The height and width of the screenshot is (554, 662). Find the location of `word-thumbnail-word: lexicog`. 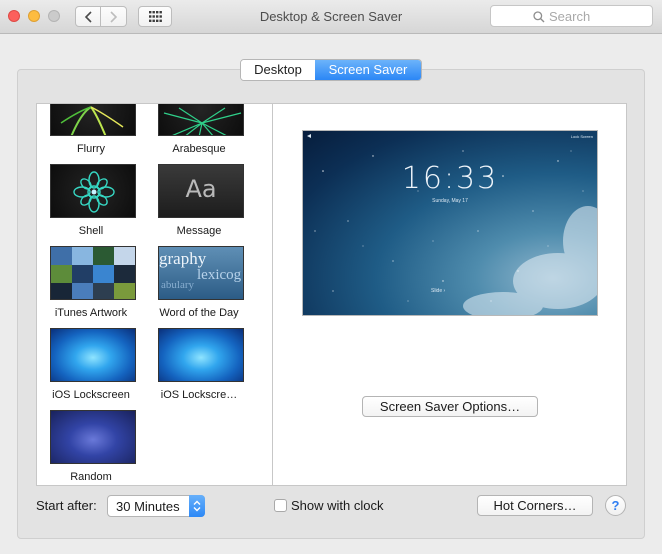

word-thumbnail-word: lexicog is located at coordinates (219, 275).